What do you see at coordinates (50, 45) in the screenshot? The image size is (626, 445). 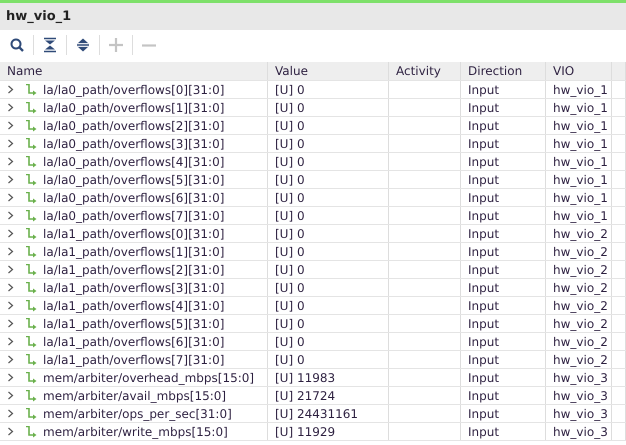 I see `collapse-all-icon` at bounding box center [50, 45].